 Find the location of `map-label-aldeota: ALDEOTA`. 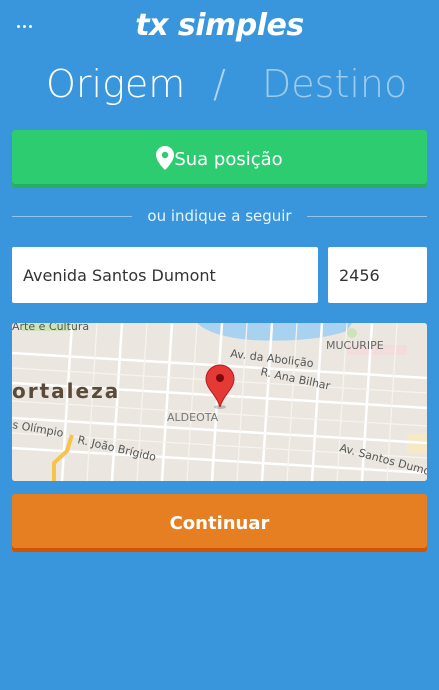

map-label-aldeota: ALDEOTA is located at coordinates (193, 417).